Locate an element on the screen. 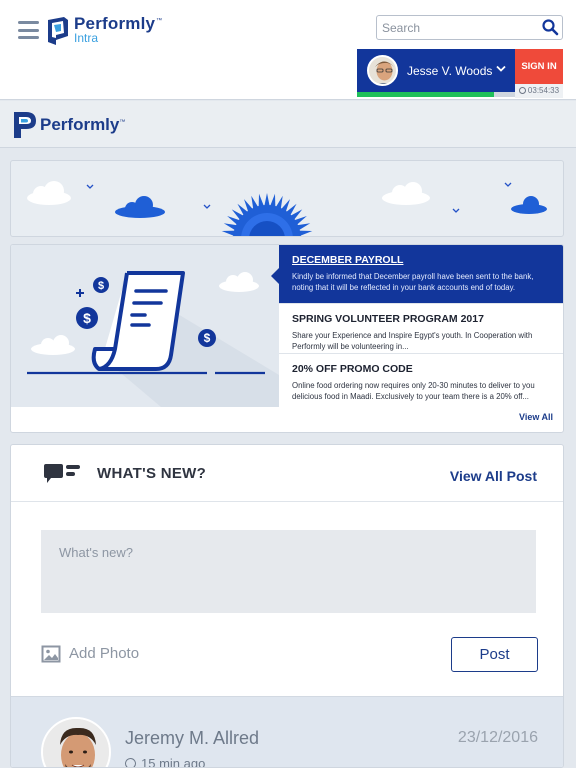 Image resolution: width=576 pixels, height=768 pixels. brand-subtitle: Intra is located at coordinates (86, 38).